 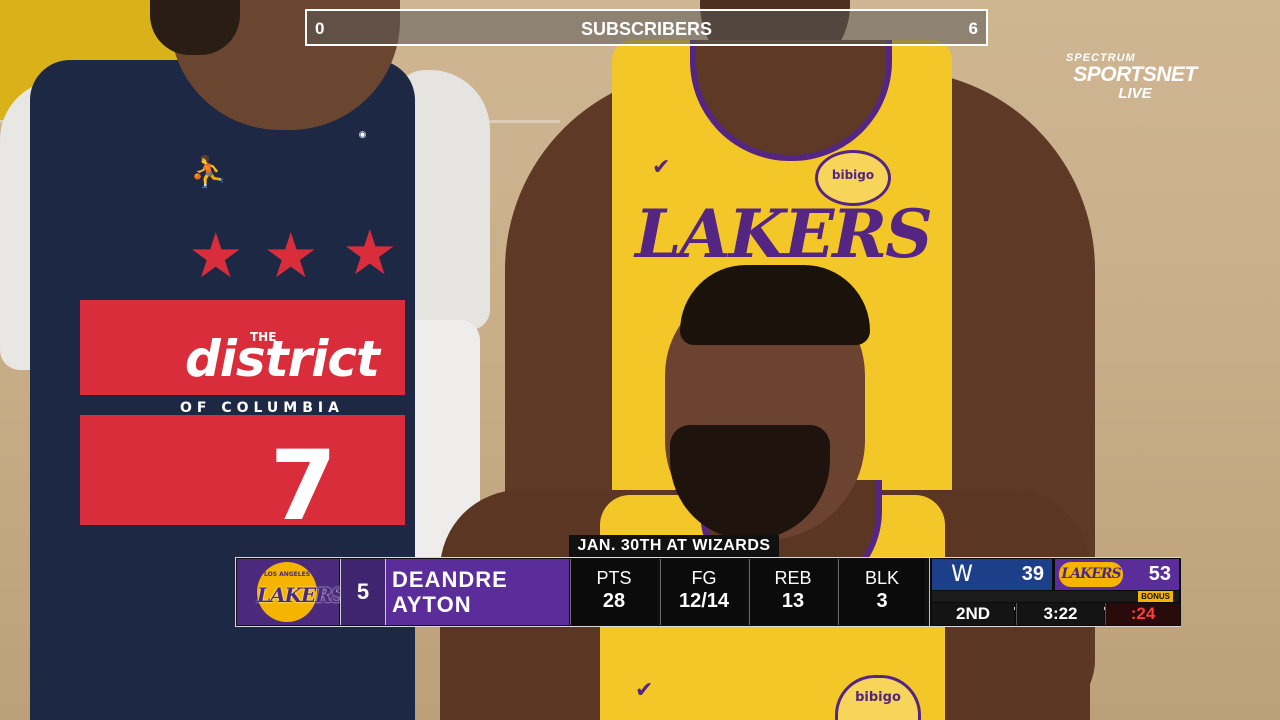 I want to click on stat-label: BLK, so click(x=882, y=578).